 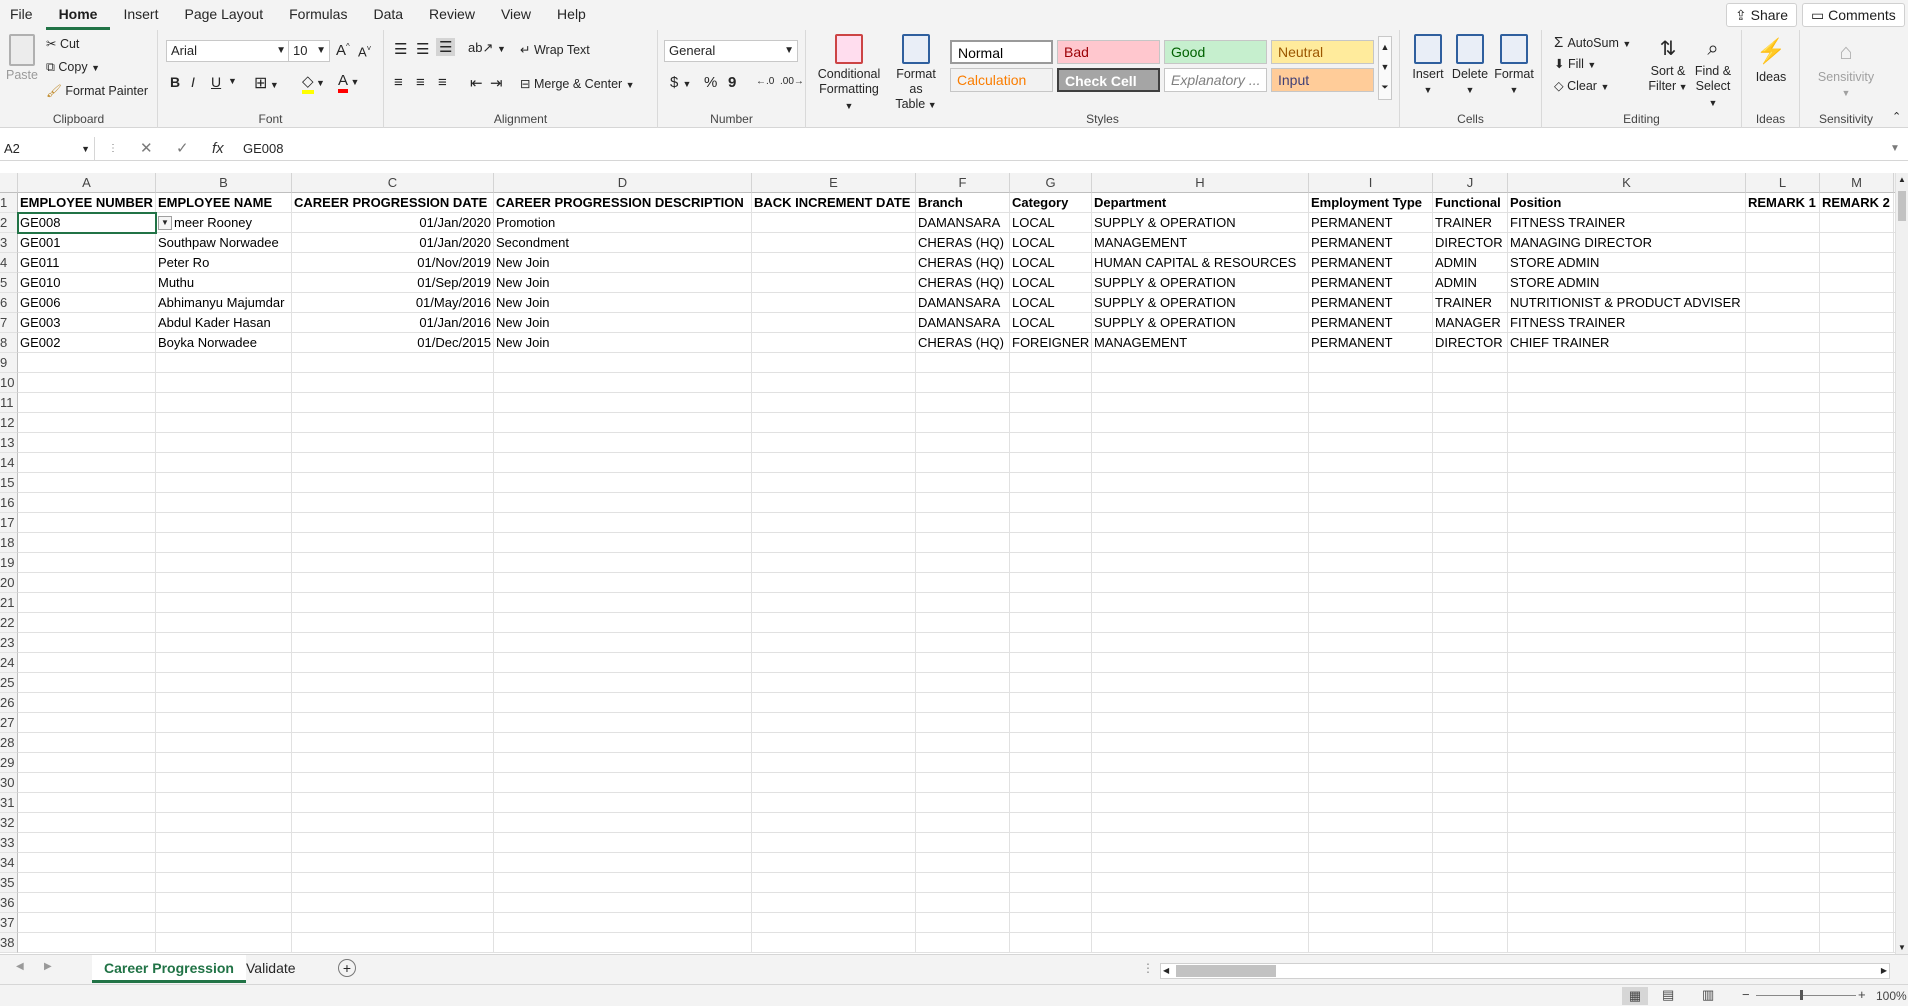 What do you see at coordinates (1902, 179) in the screenshot?
I see `scroll-up-icon: ▲` at bounding box center [1902, 179].